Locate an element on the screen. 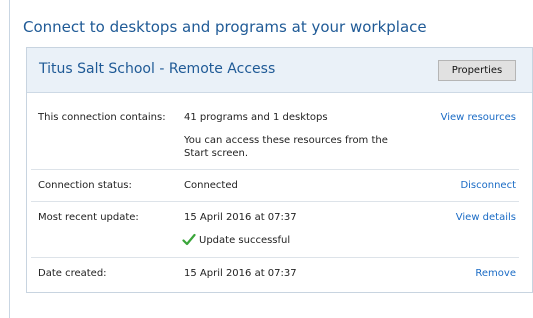  disconnect-link: Disconnect is located at coordinates (488, 185).